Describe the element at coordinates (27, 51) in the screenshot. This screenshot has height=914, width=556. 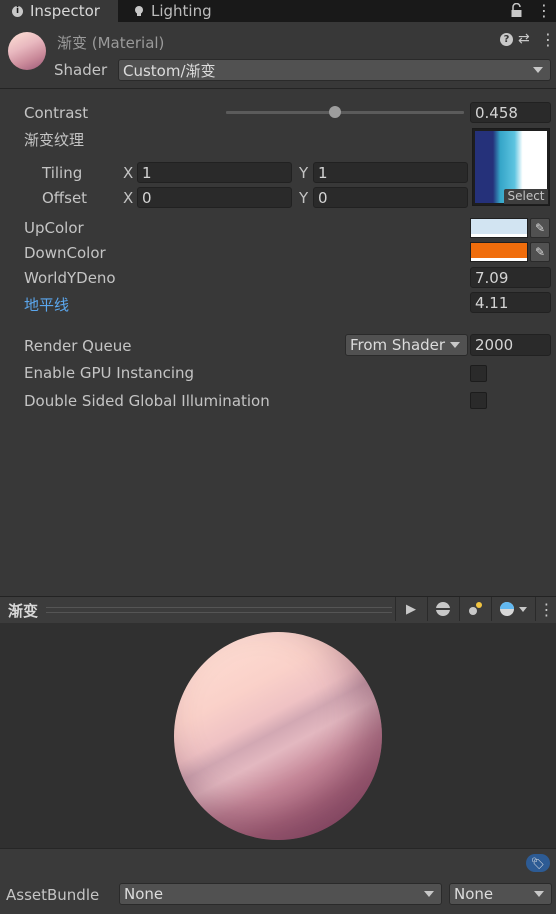
I see `material-thumbnail` at that location.